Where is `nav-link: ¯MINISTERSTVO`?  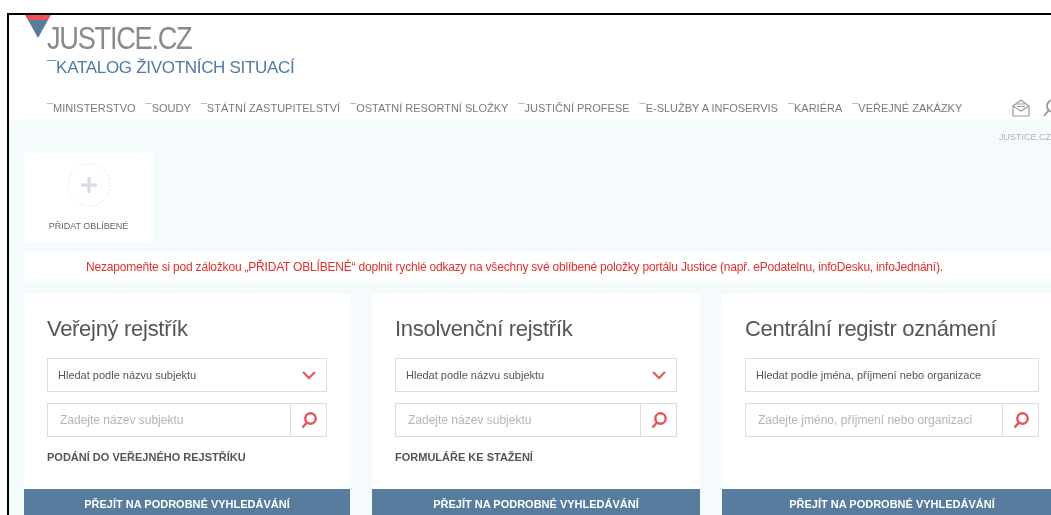 nav-link: ¯MINISTERSTVO is located at coordinates (91, 108).